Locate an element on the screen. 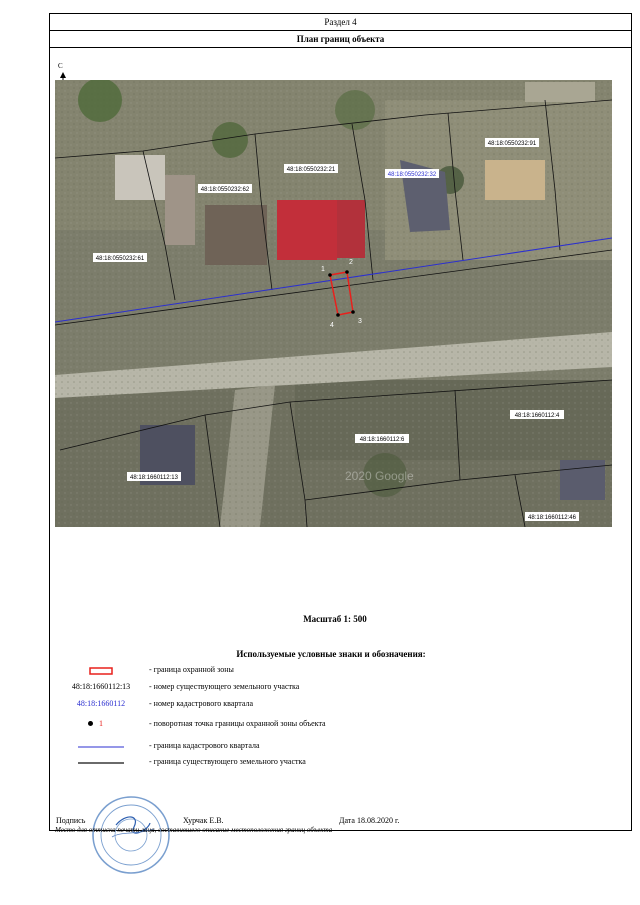  signer-name: Хурчак Е.В. is located at coordinates (203, 820).